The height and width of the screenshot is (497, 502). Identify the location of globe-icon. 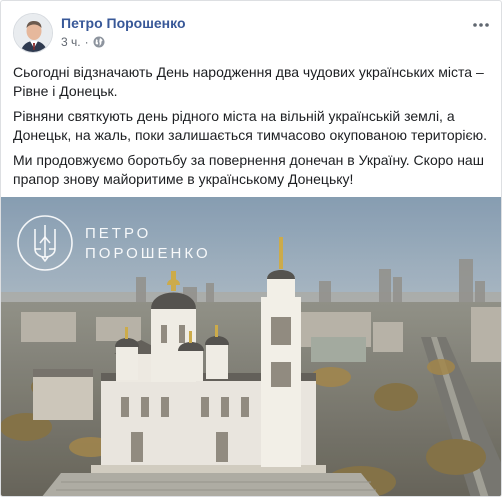
(99, 42).